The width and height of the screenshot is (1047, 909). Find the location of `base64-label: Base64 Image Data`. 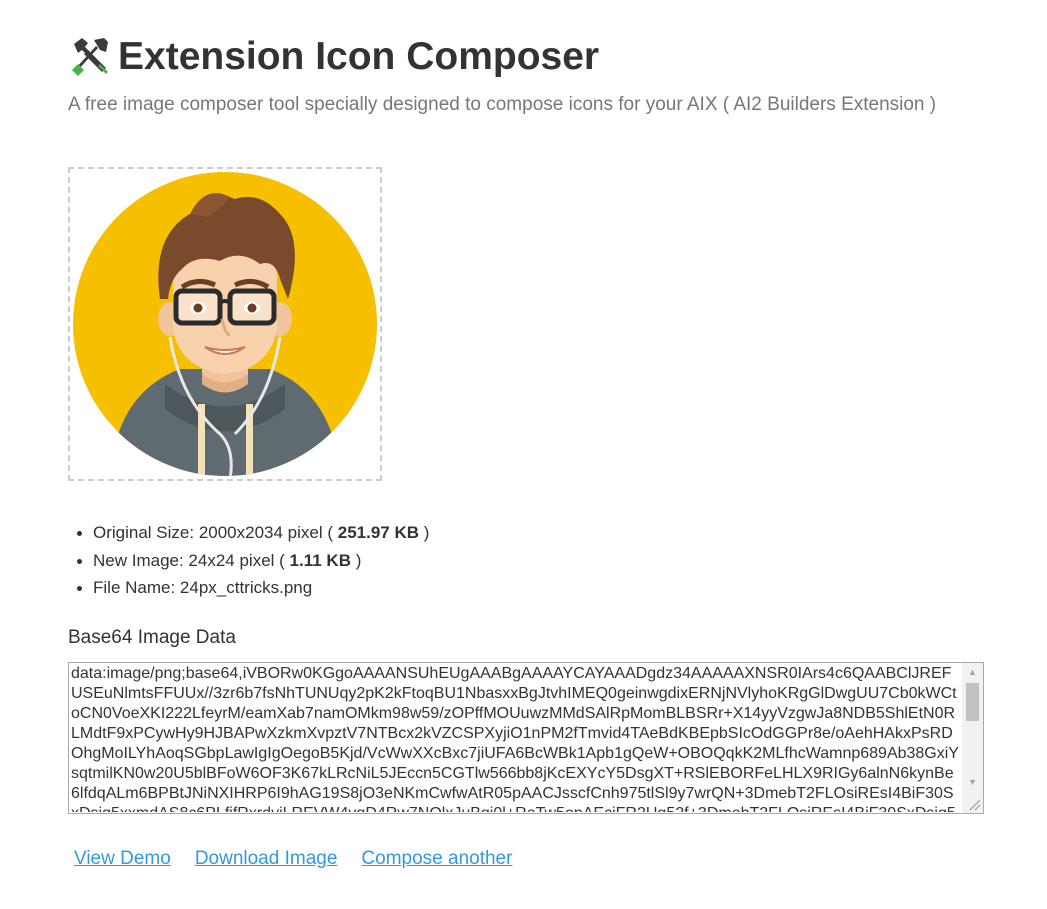

base64-label: Base64 Image Data is located at coordinates (152, 637).